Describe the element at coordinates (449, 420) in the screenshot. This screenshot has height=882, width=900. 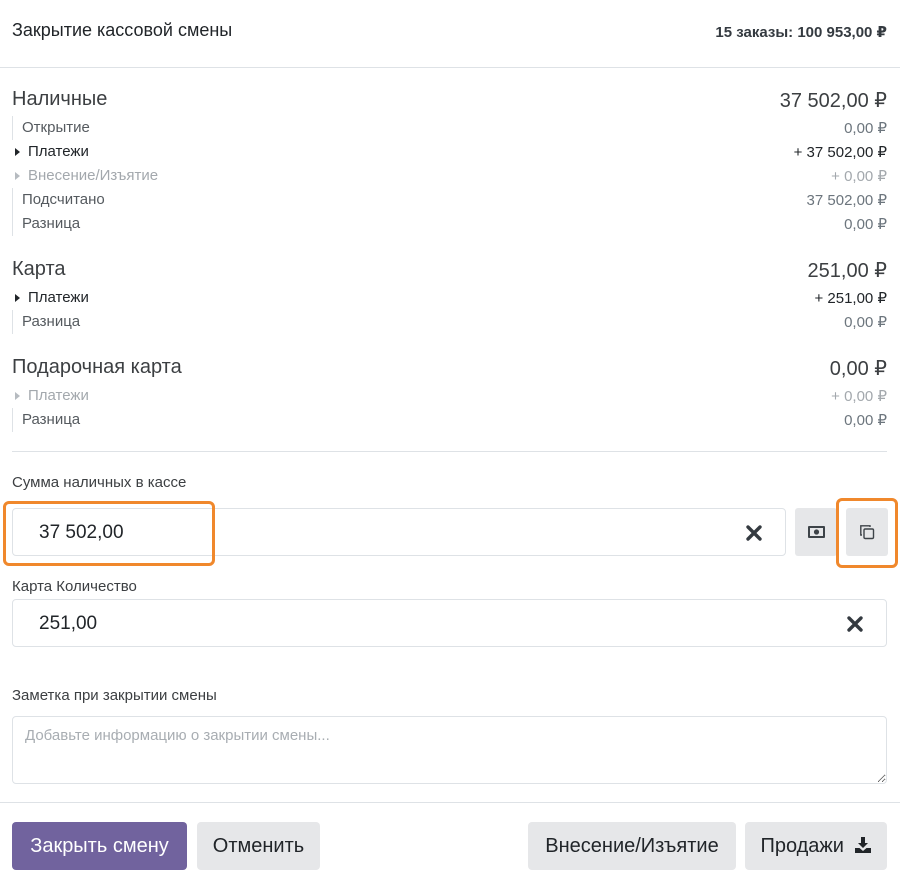
I see `gift-card-difference-row: Разница 0,00 ₽` at that location.